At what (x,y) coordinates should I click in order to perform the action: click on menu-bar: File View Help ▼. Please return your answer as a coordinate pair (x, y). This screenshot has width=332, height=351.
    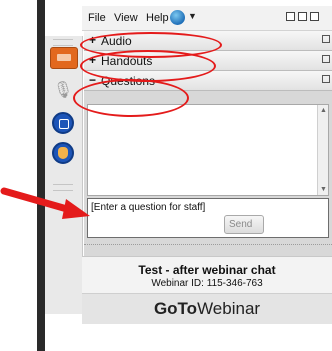
    Looking at the image, I should click on (207, 18).